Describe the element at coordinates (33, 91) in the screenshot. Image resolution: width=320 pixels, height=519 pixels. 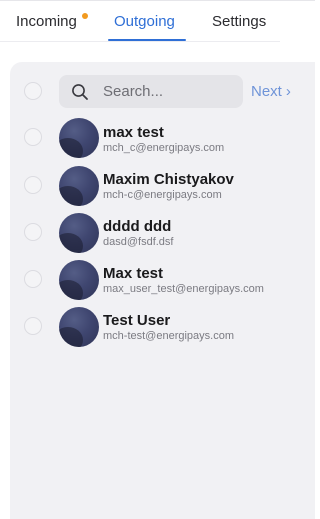
I see `select-all-radio` at that location.